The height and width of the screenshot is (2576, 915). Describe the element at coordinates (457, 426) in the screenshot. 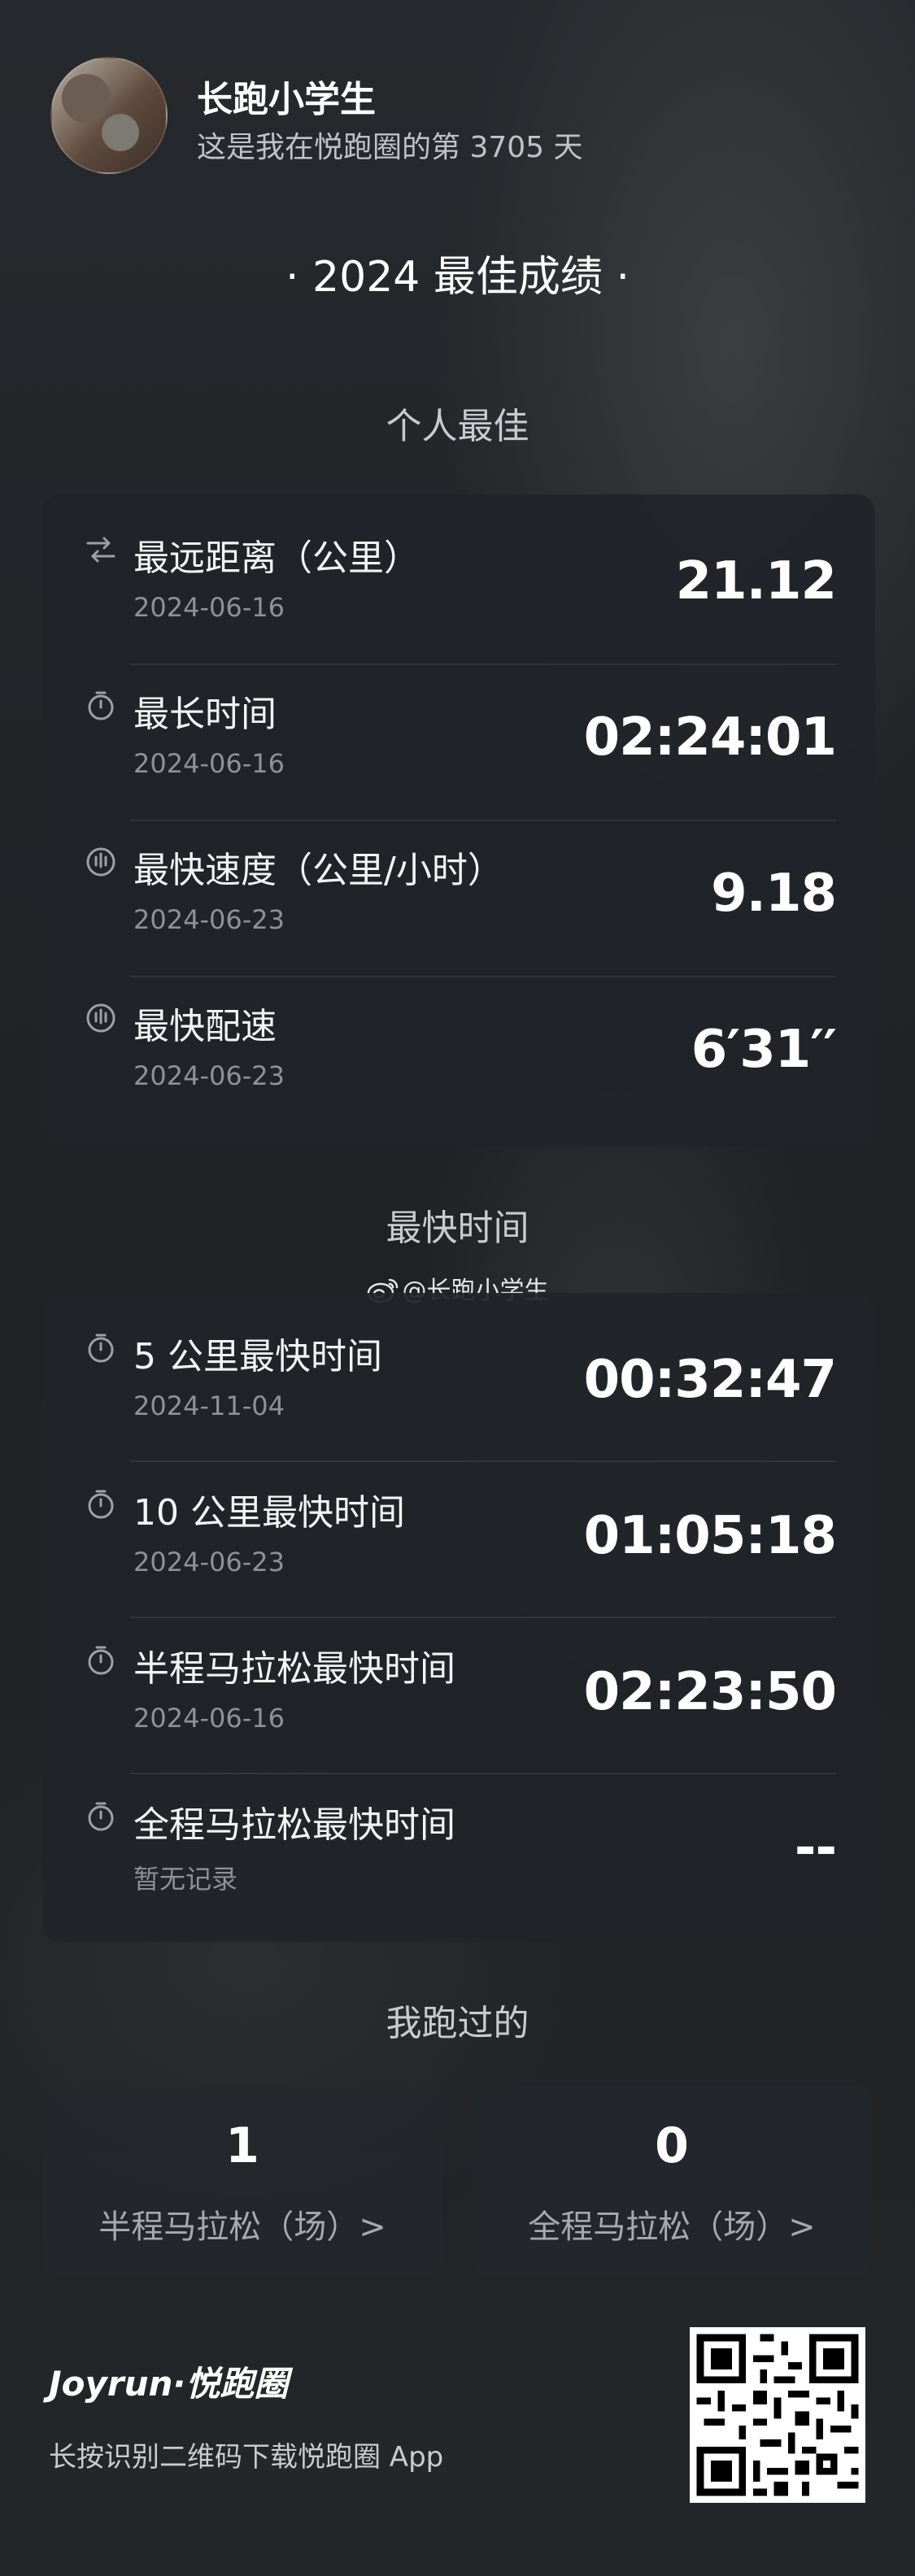

I see `section-title-personal-best: 个人最佳` at that location.